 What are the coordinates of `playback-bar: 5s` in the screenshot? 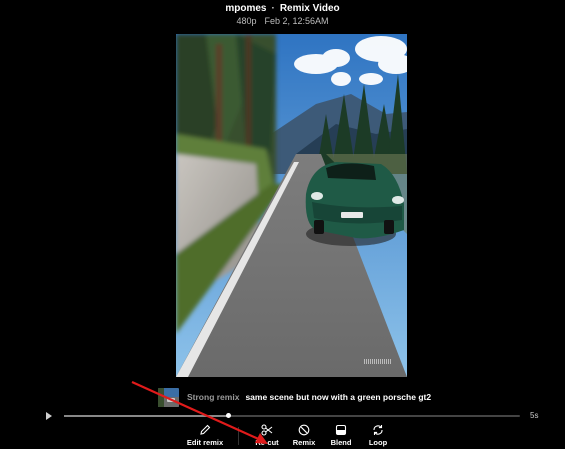 It's located at (302, 417).